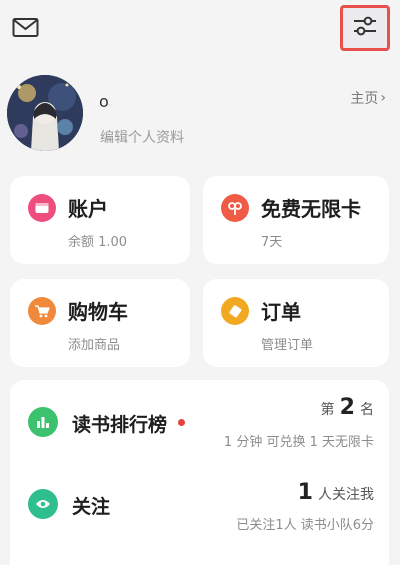  Describe the element at coordinates (272, 242) in the screenshot. I see `unlimited-card-days: 7天` at that location.